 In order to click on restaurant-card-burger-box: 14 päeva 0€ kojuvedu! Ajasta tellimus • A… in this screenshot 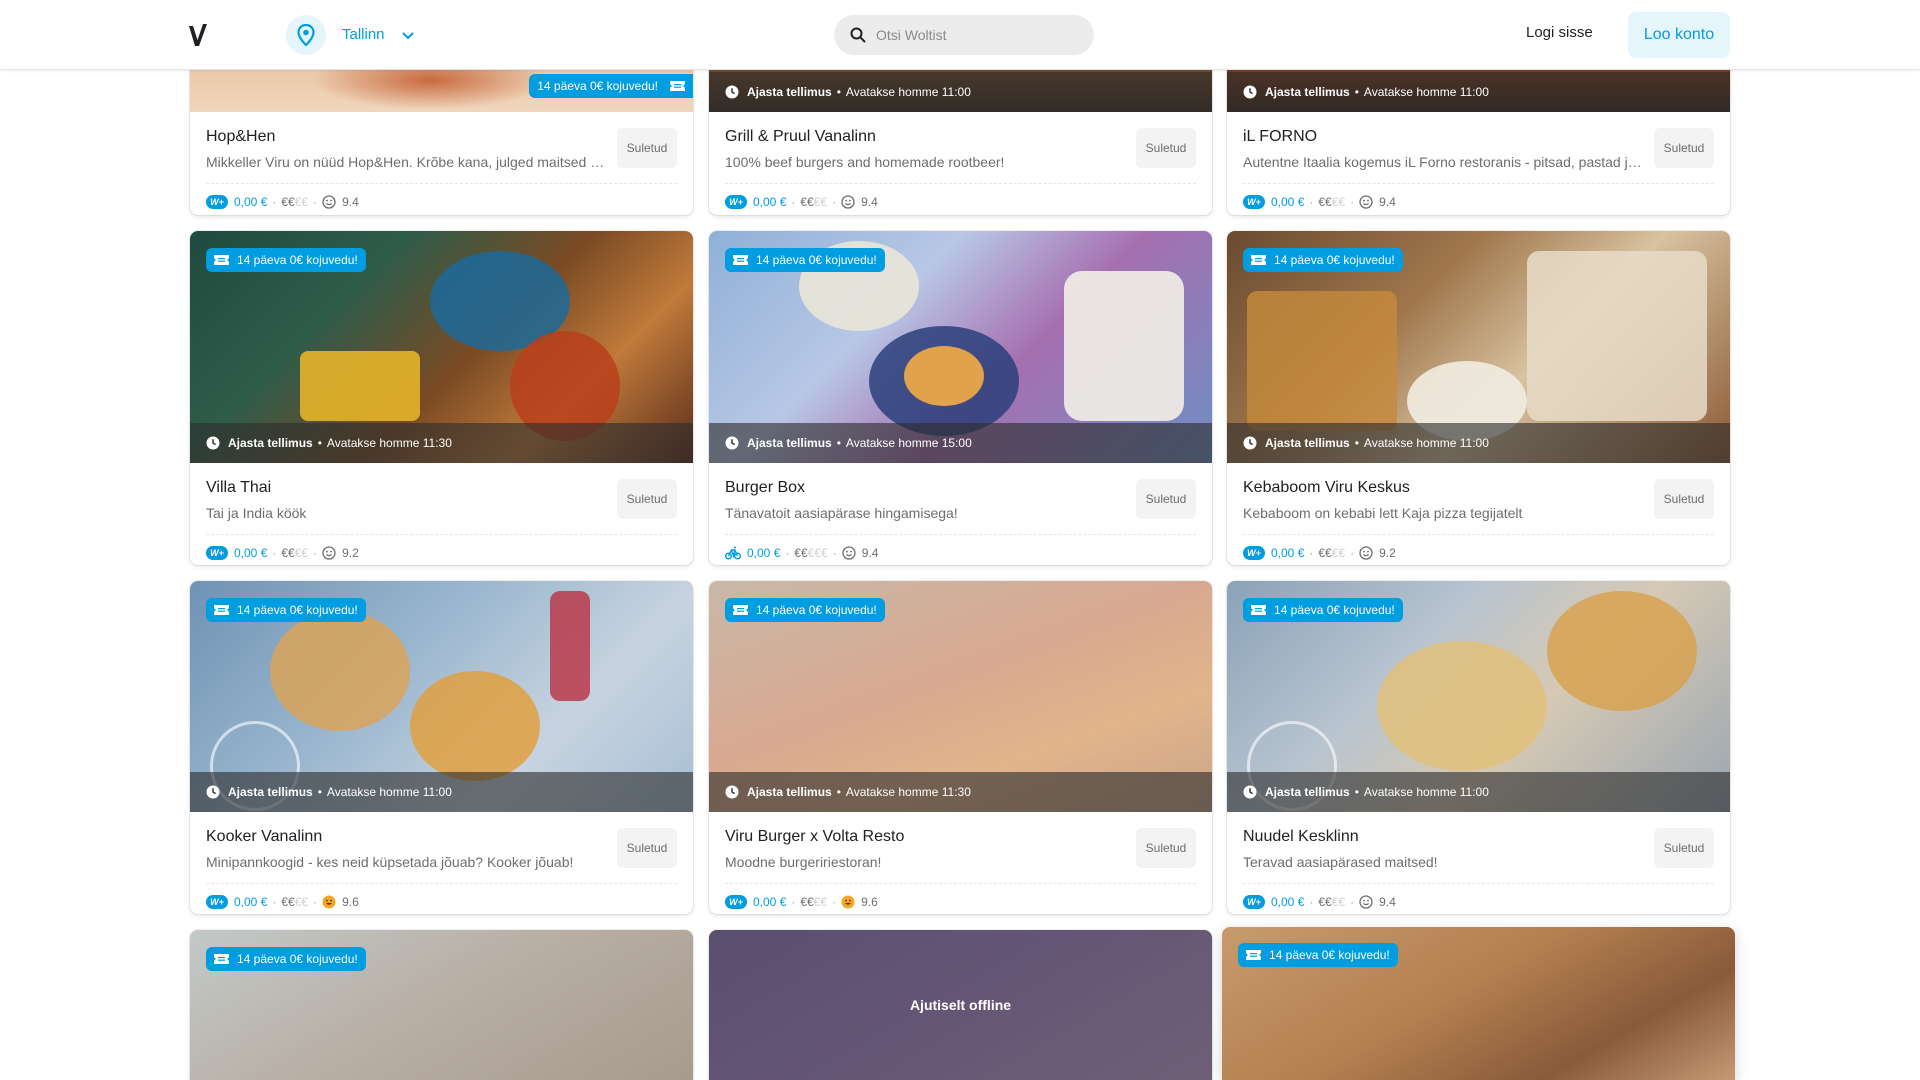, I will do `click(960, 398)`.